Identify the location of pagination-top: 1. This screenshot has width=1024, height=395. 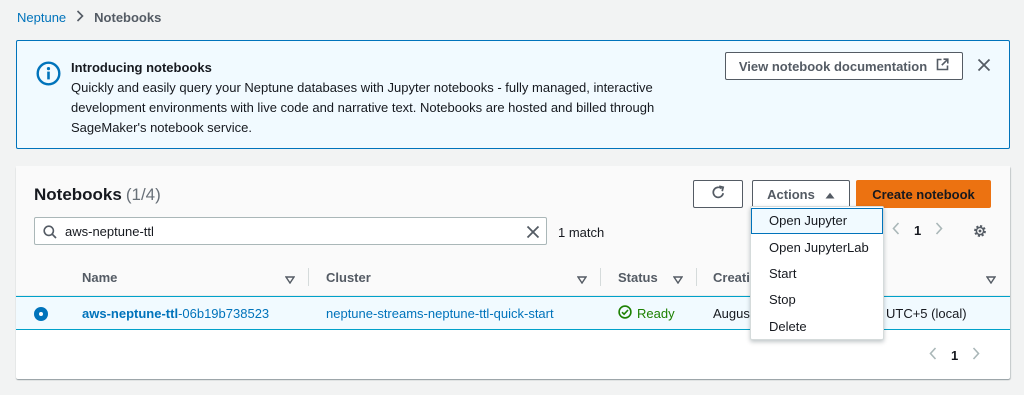
(917, 230).